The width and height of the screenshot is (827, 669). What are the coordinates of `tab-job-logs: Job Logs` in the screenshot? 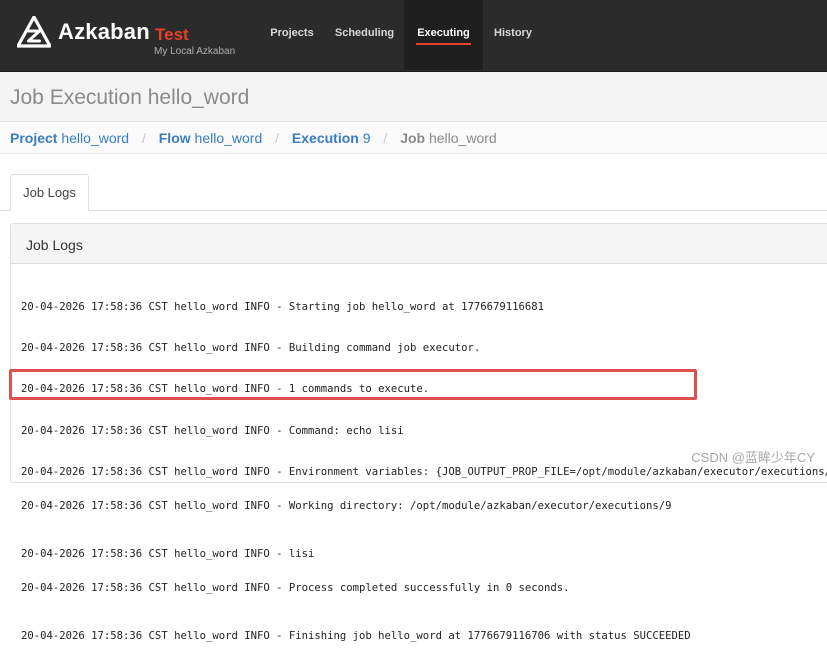 It's located at (49, 192).